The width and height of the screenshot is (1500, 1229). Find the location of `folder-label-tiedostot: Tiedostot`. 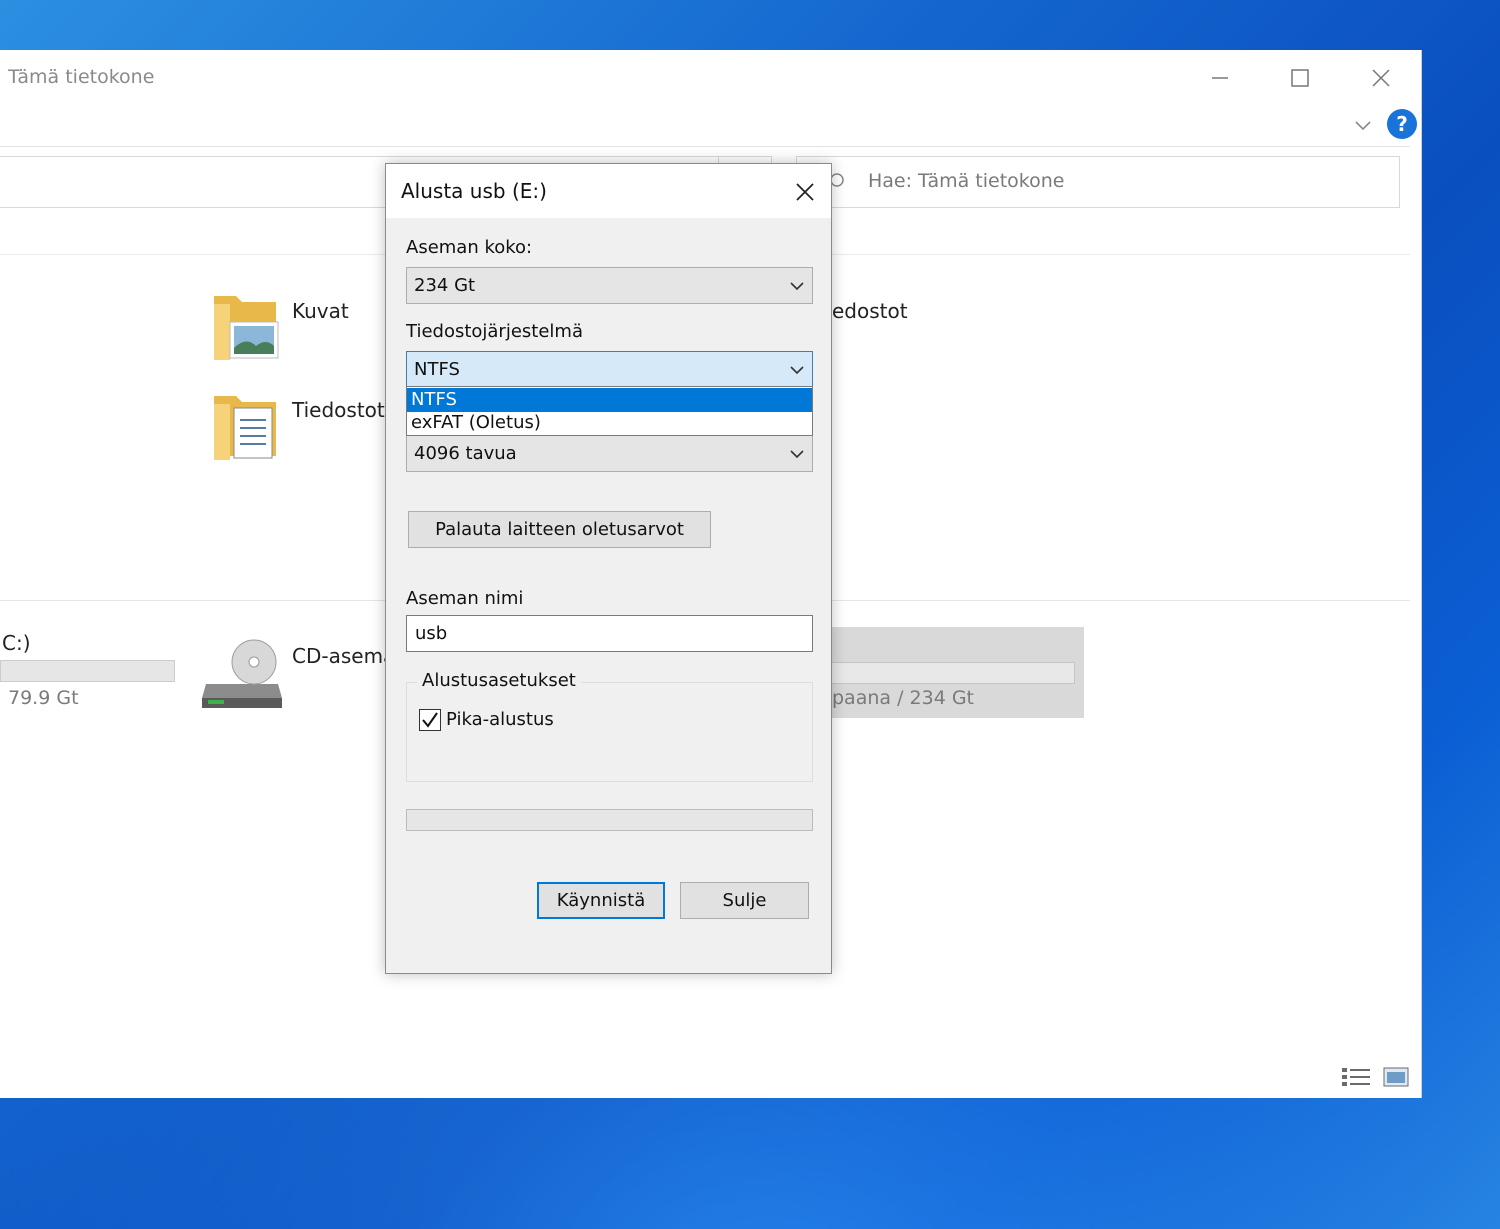

folder-label-tiedostot: Tiedostot is located at coordinates (338, 410).